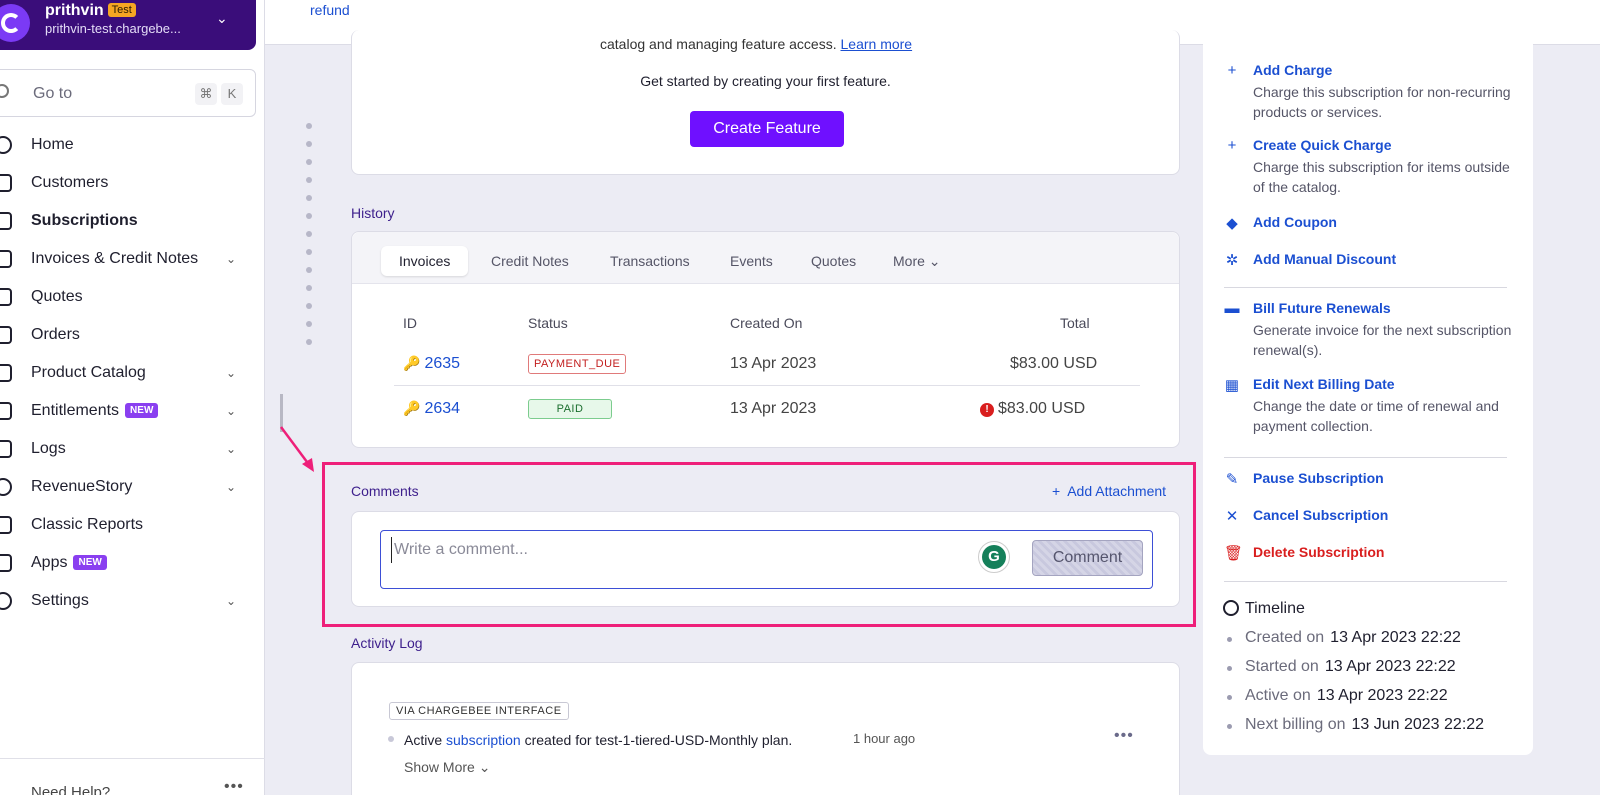 The height and width of the screenshot is (795, 1600). I want to click on nav-classic-reports: Classic Reports, so click(125, 525).